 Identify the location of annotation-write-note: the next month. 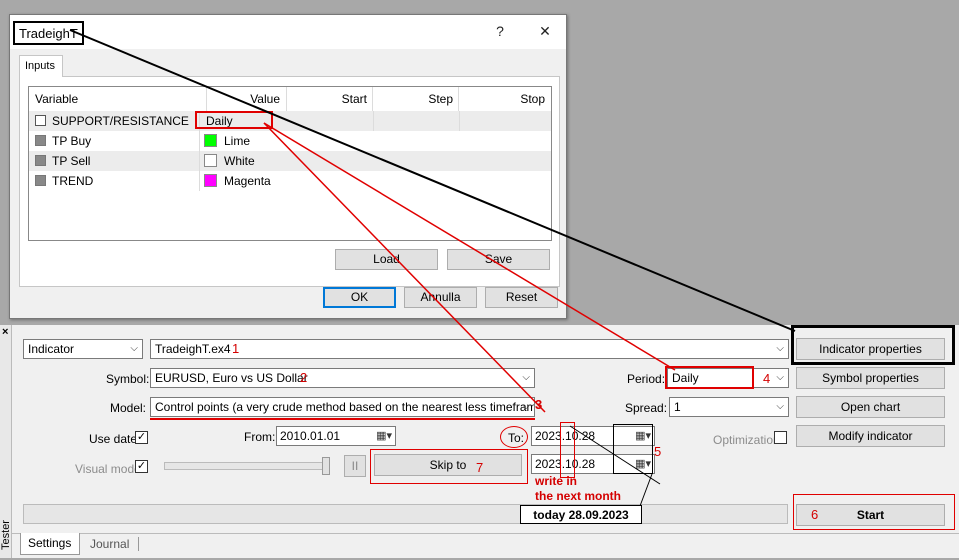
(578, 496).